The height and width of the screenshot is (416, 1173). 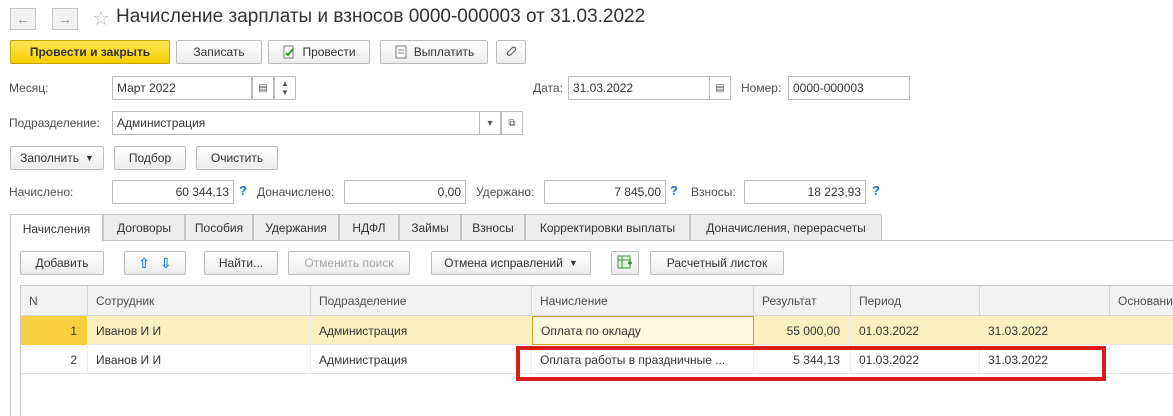 What do you see at coordinates (166, 263) in the screenshot?
I see `move-down-icon: ⇩` at bounding box center [166, 263].